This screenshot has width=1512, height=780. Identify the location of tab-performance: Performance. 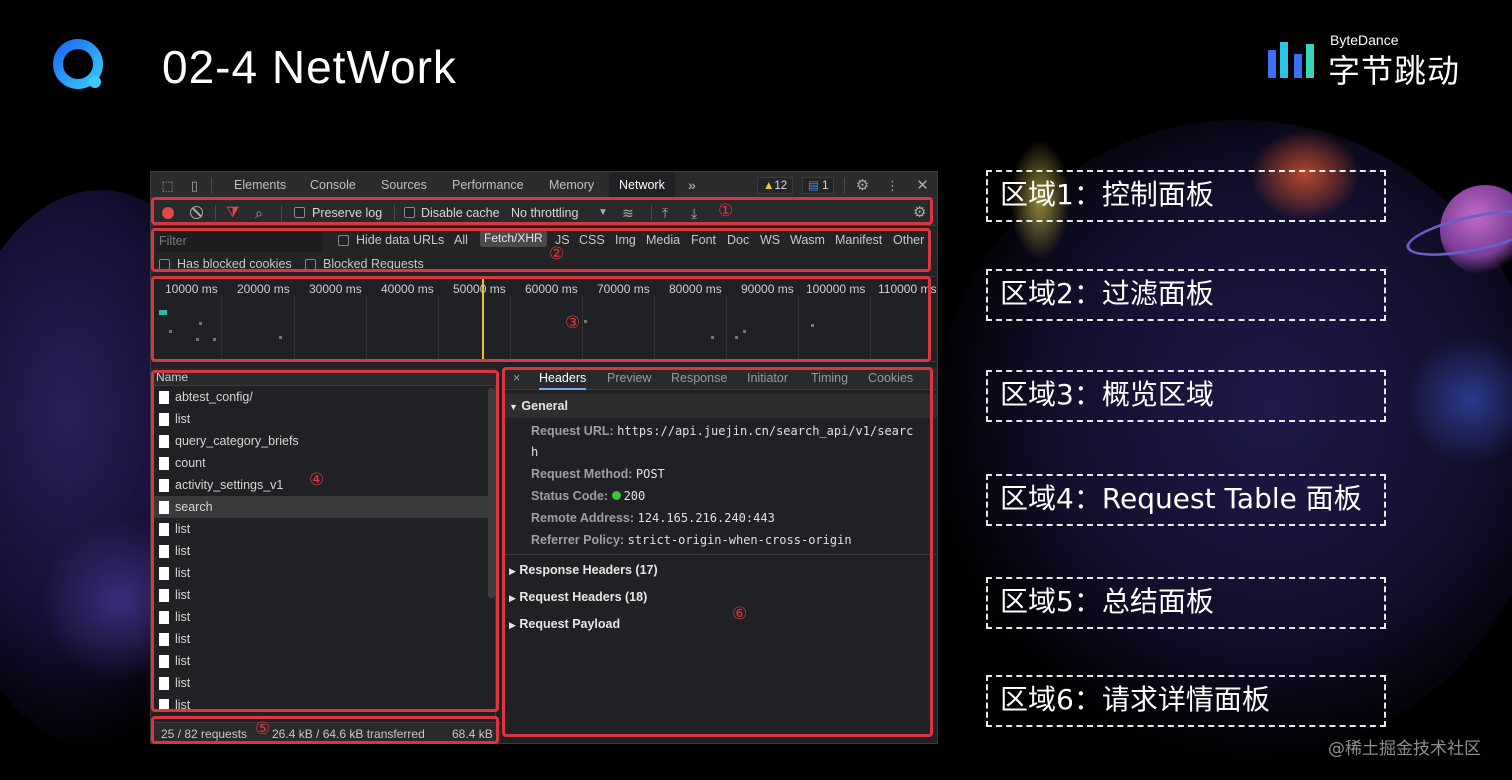
(488, 185).